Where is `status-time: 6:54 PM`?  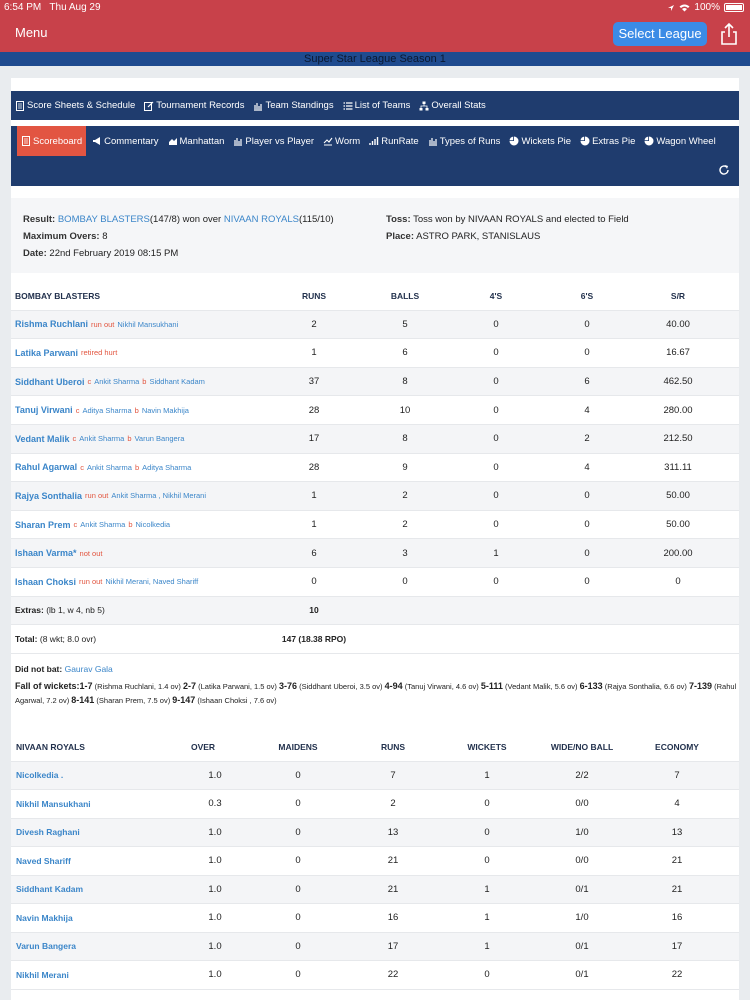
status-time: 6:54 PM is located at coordinates (23, 7).